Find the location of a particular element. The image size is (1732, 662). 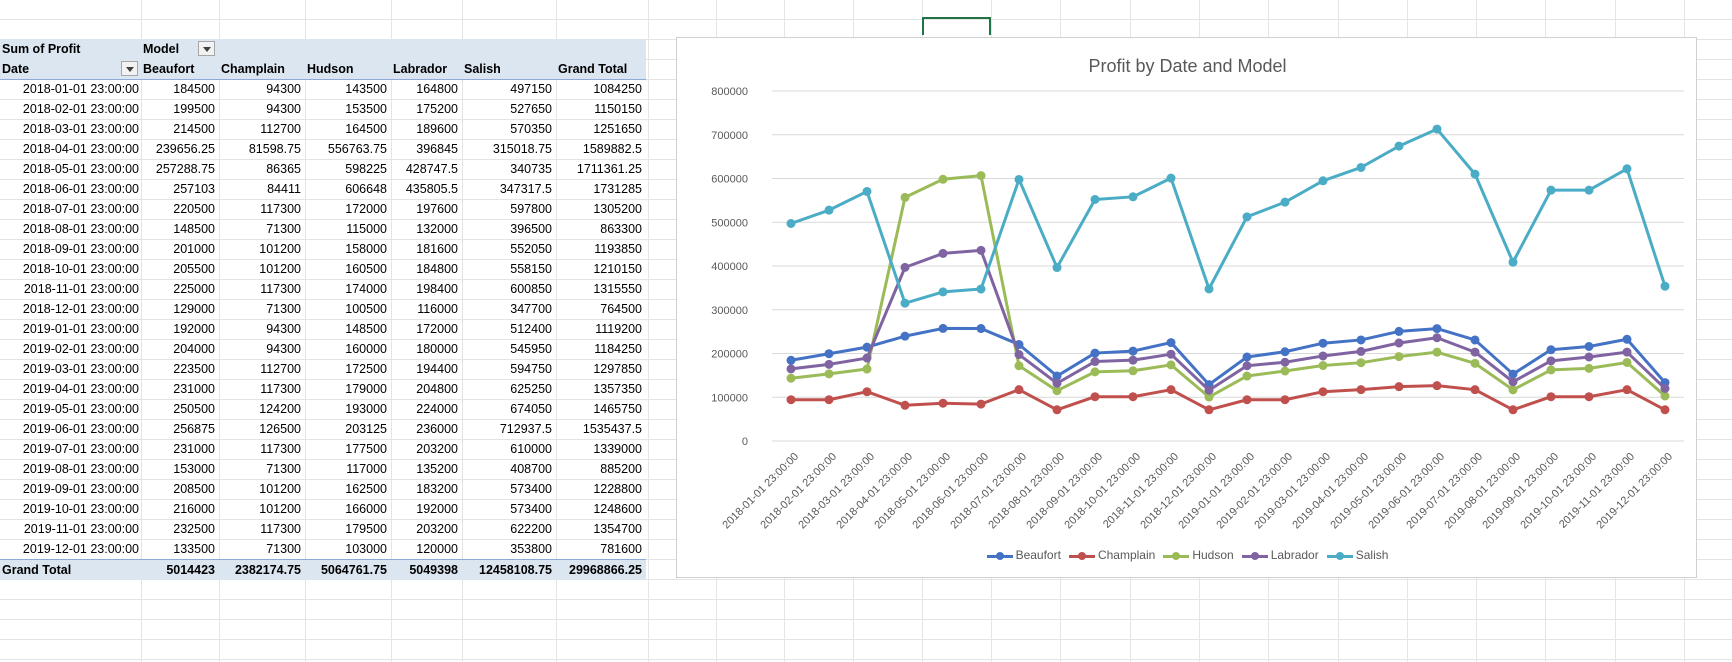

value-cell: 172000 is located at coordinates (426, 329).